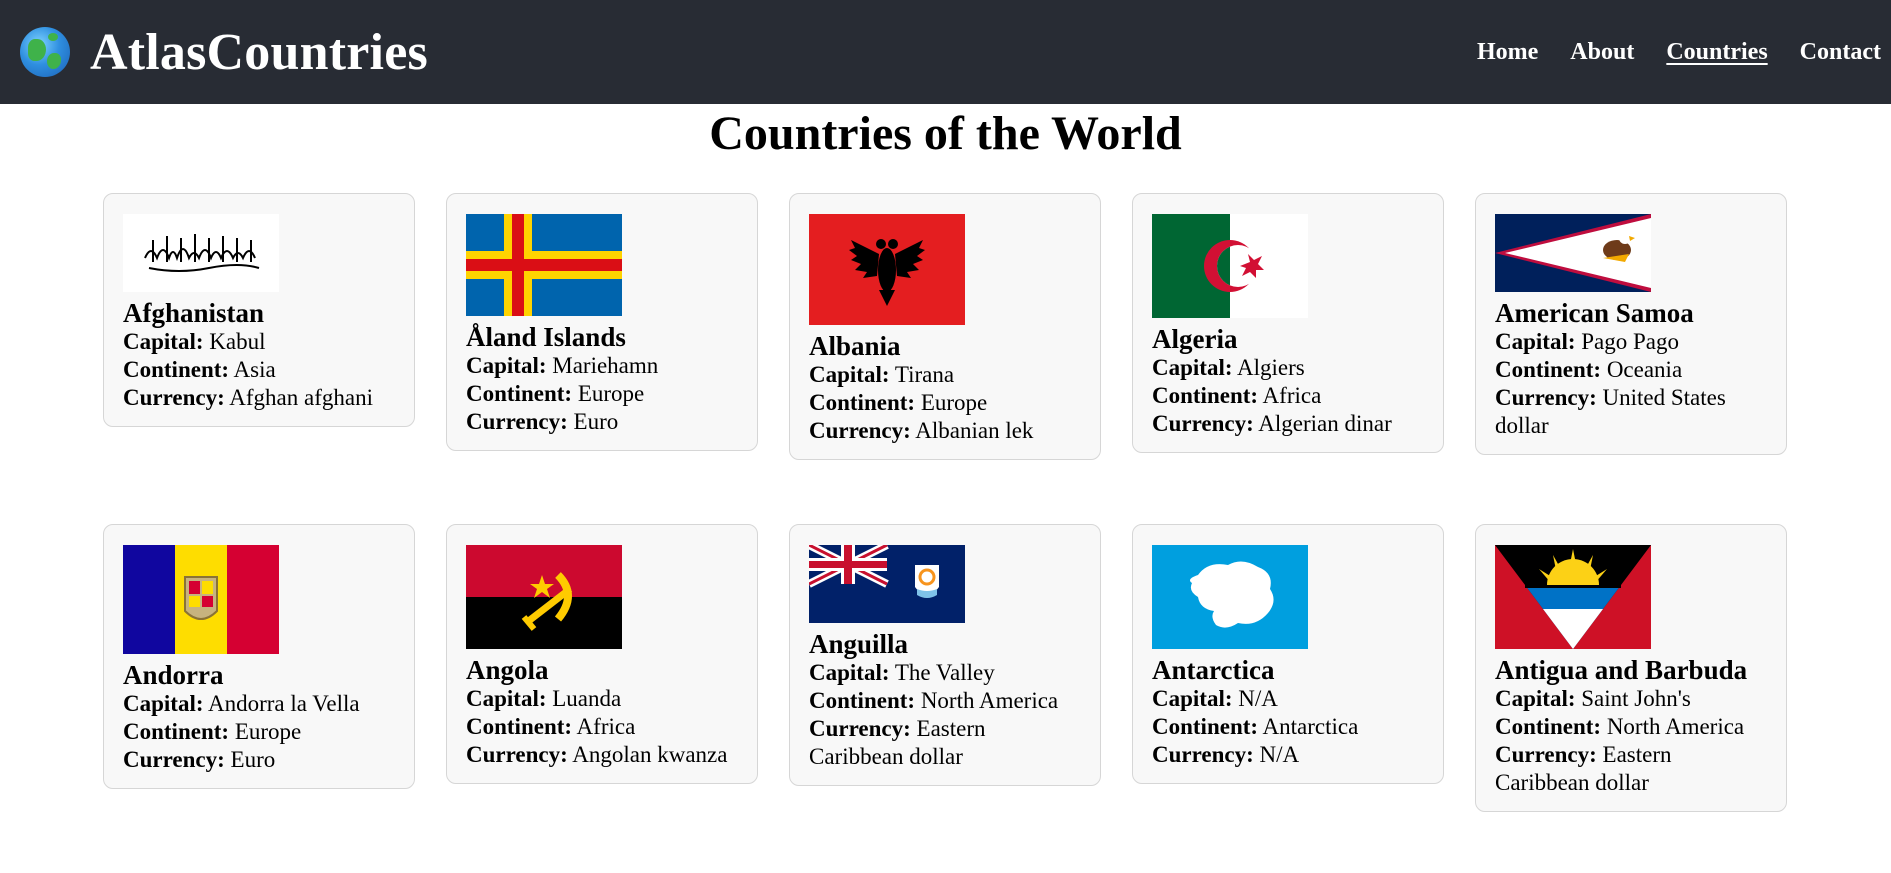  I want to click on anguilla-flag, so click(887, 584).